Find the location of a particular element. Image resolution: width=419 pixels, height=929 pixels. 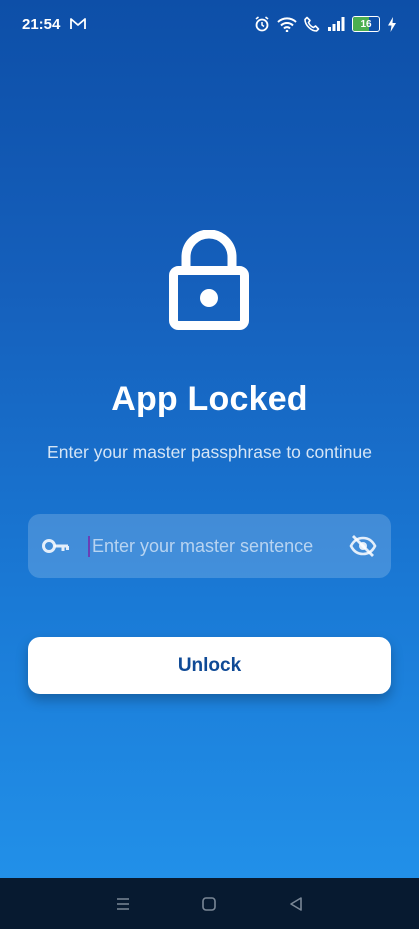

gmail-icon is located at coordinates (78, 23).